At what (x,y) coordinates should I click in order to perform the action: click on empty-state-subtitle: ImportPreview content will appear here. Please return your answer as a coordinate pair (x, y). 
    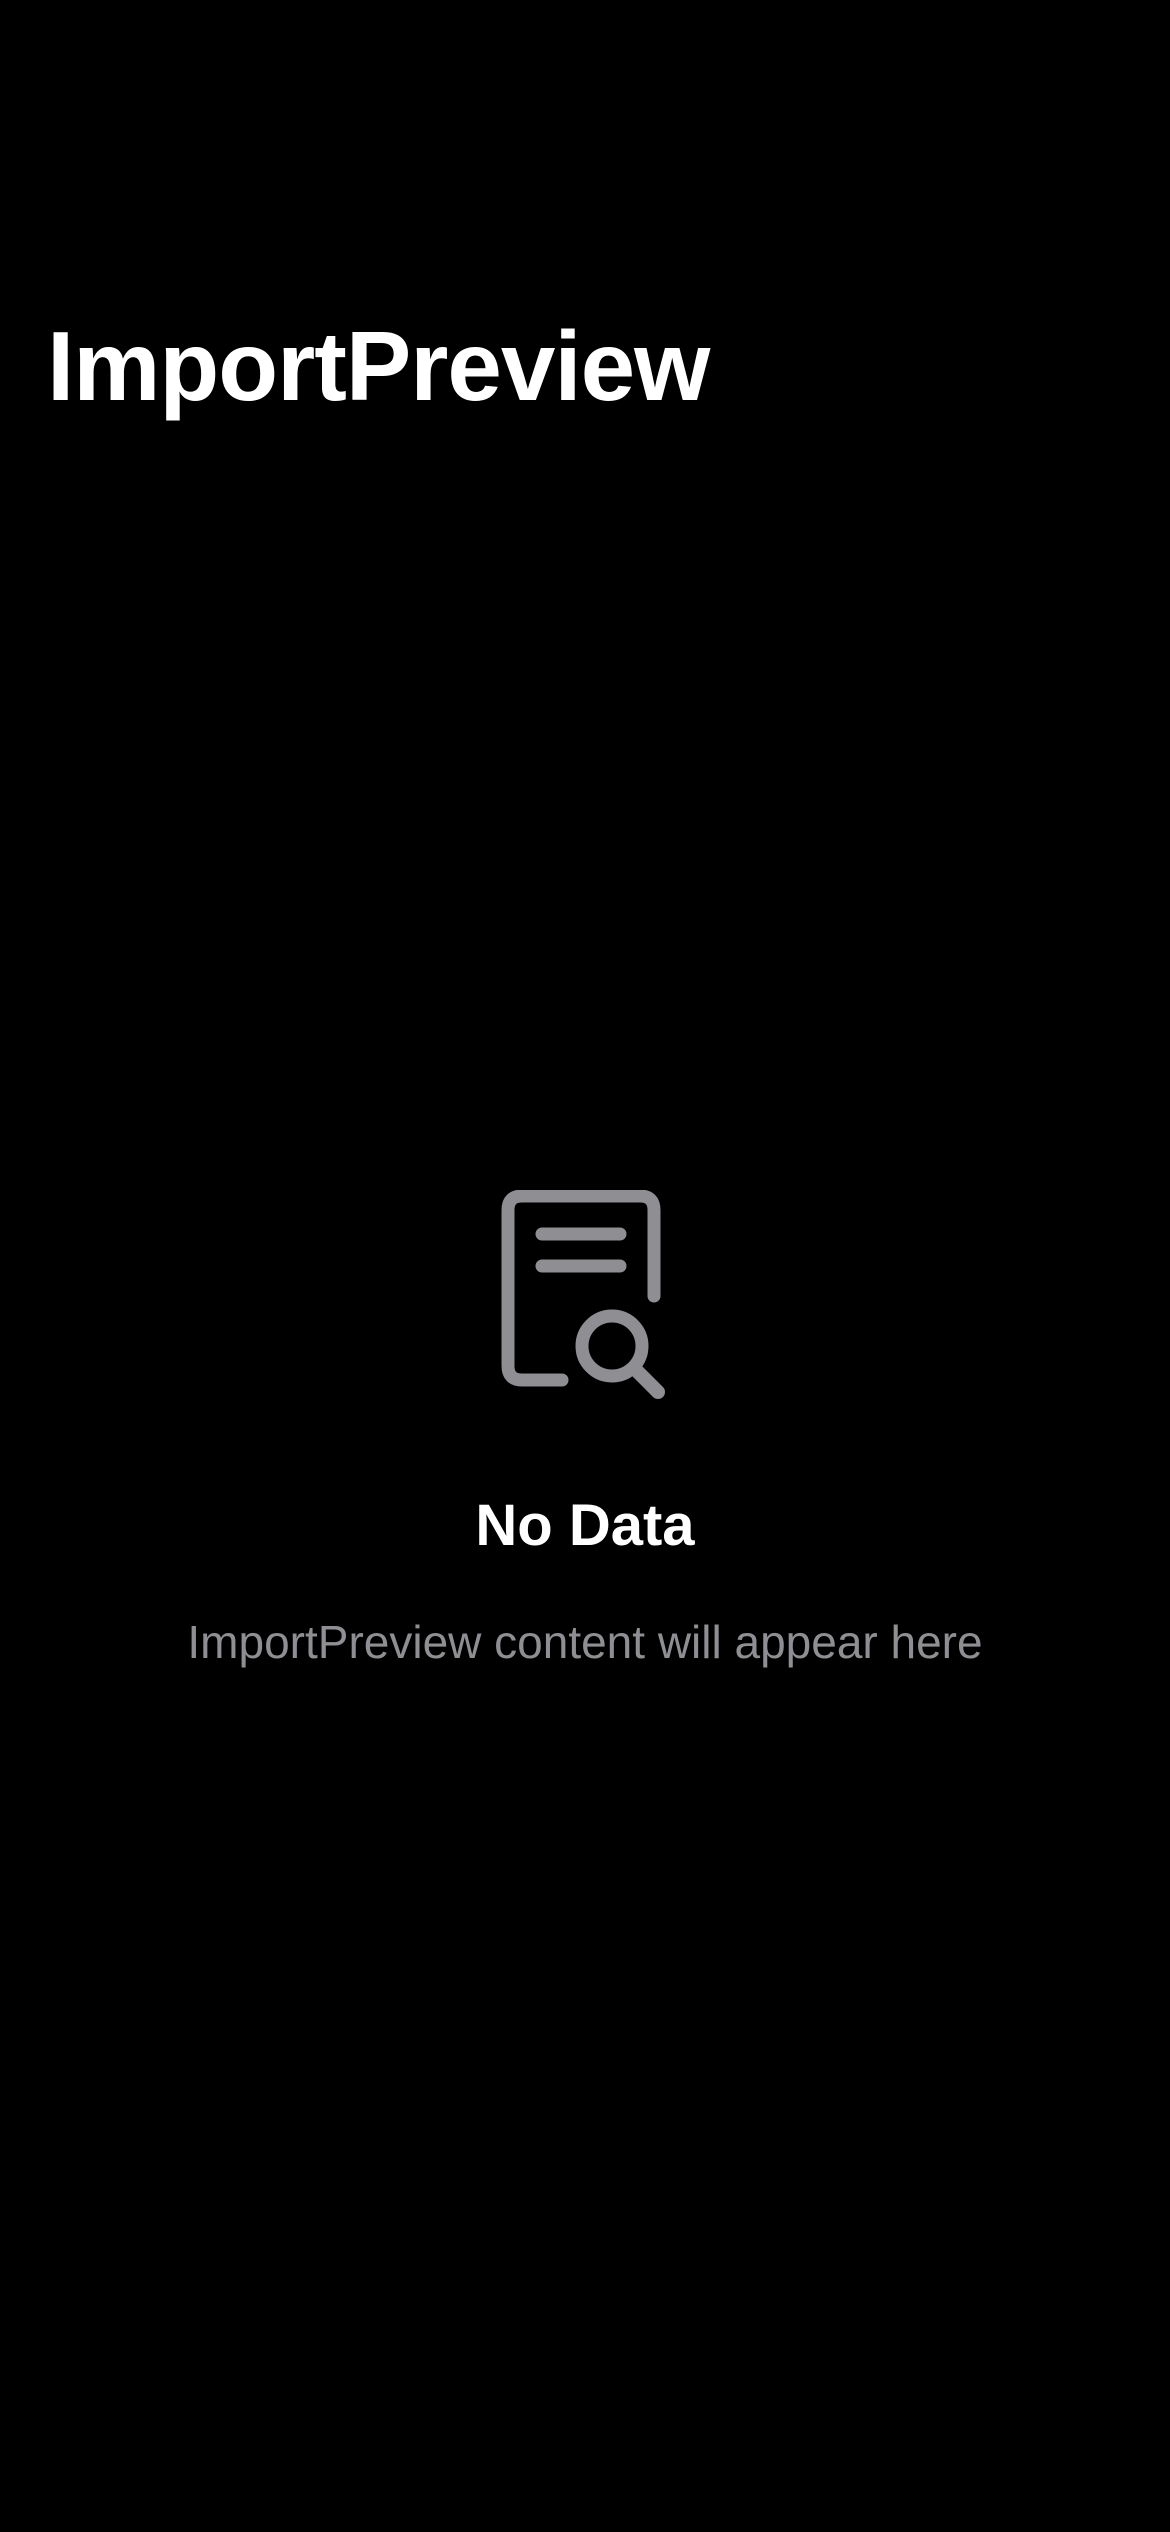
    Looking at the image, I should click on (585, 1642).